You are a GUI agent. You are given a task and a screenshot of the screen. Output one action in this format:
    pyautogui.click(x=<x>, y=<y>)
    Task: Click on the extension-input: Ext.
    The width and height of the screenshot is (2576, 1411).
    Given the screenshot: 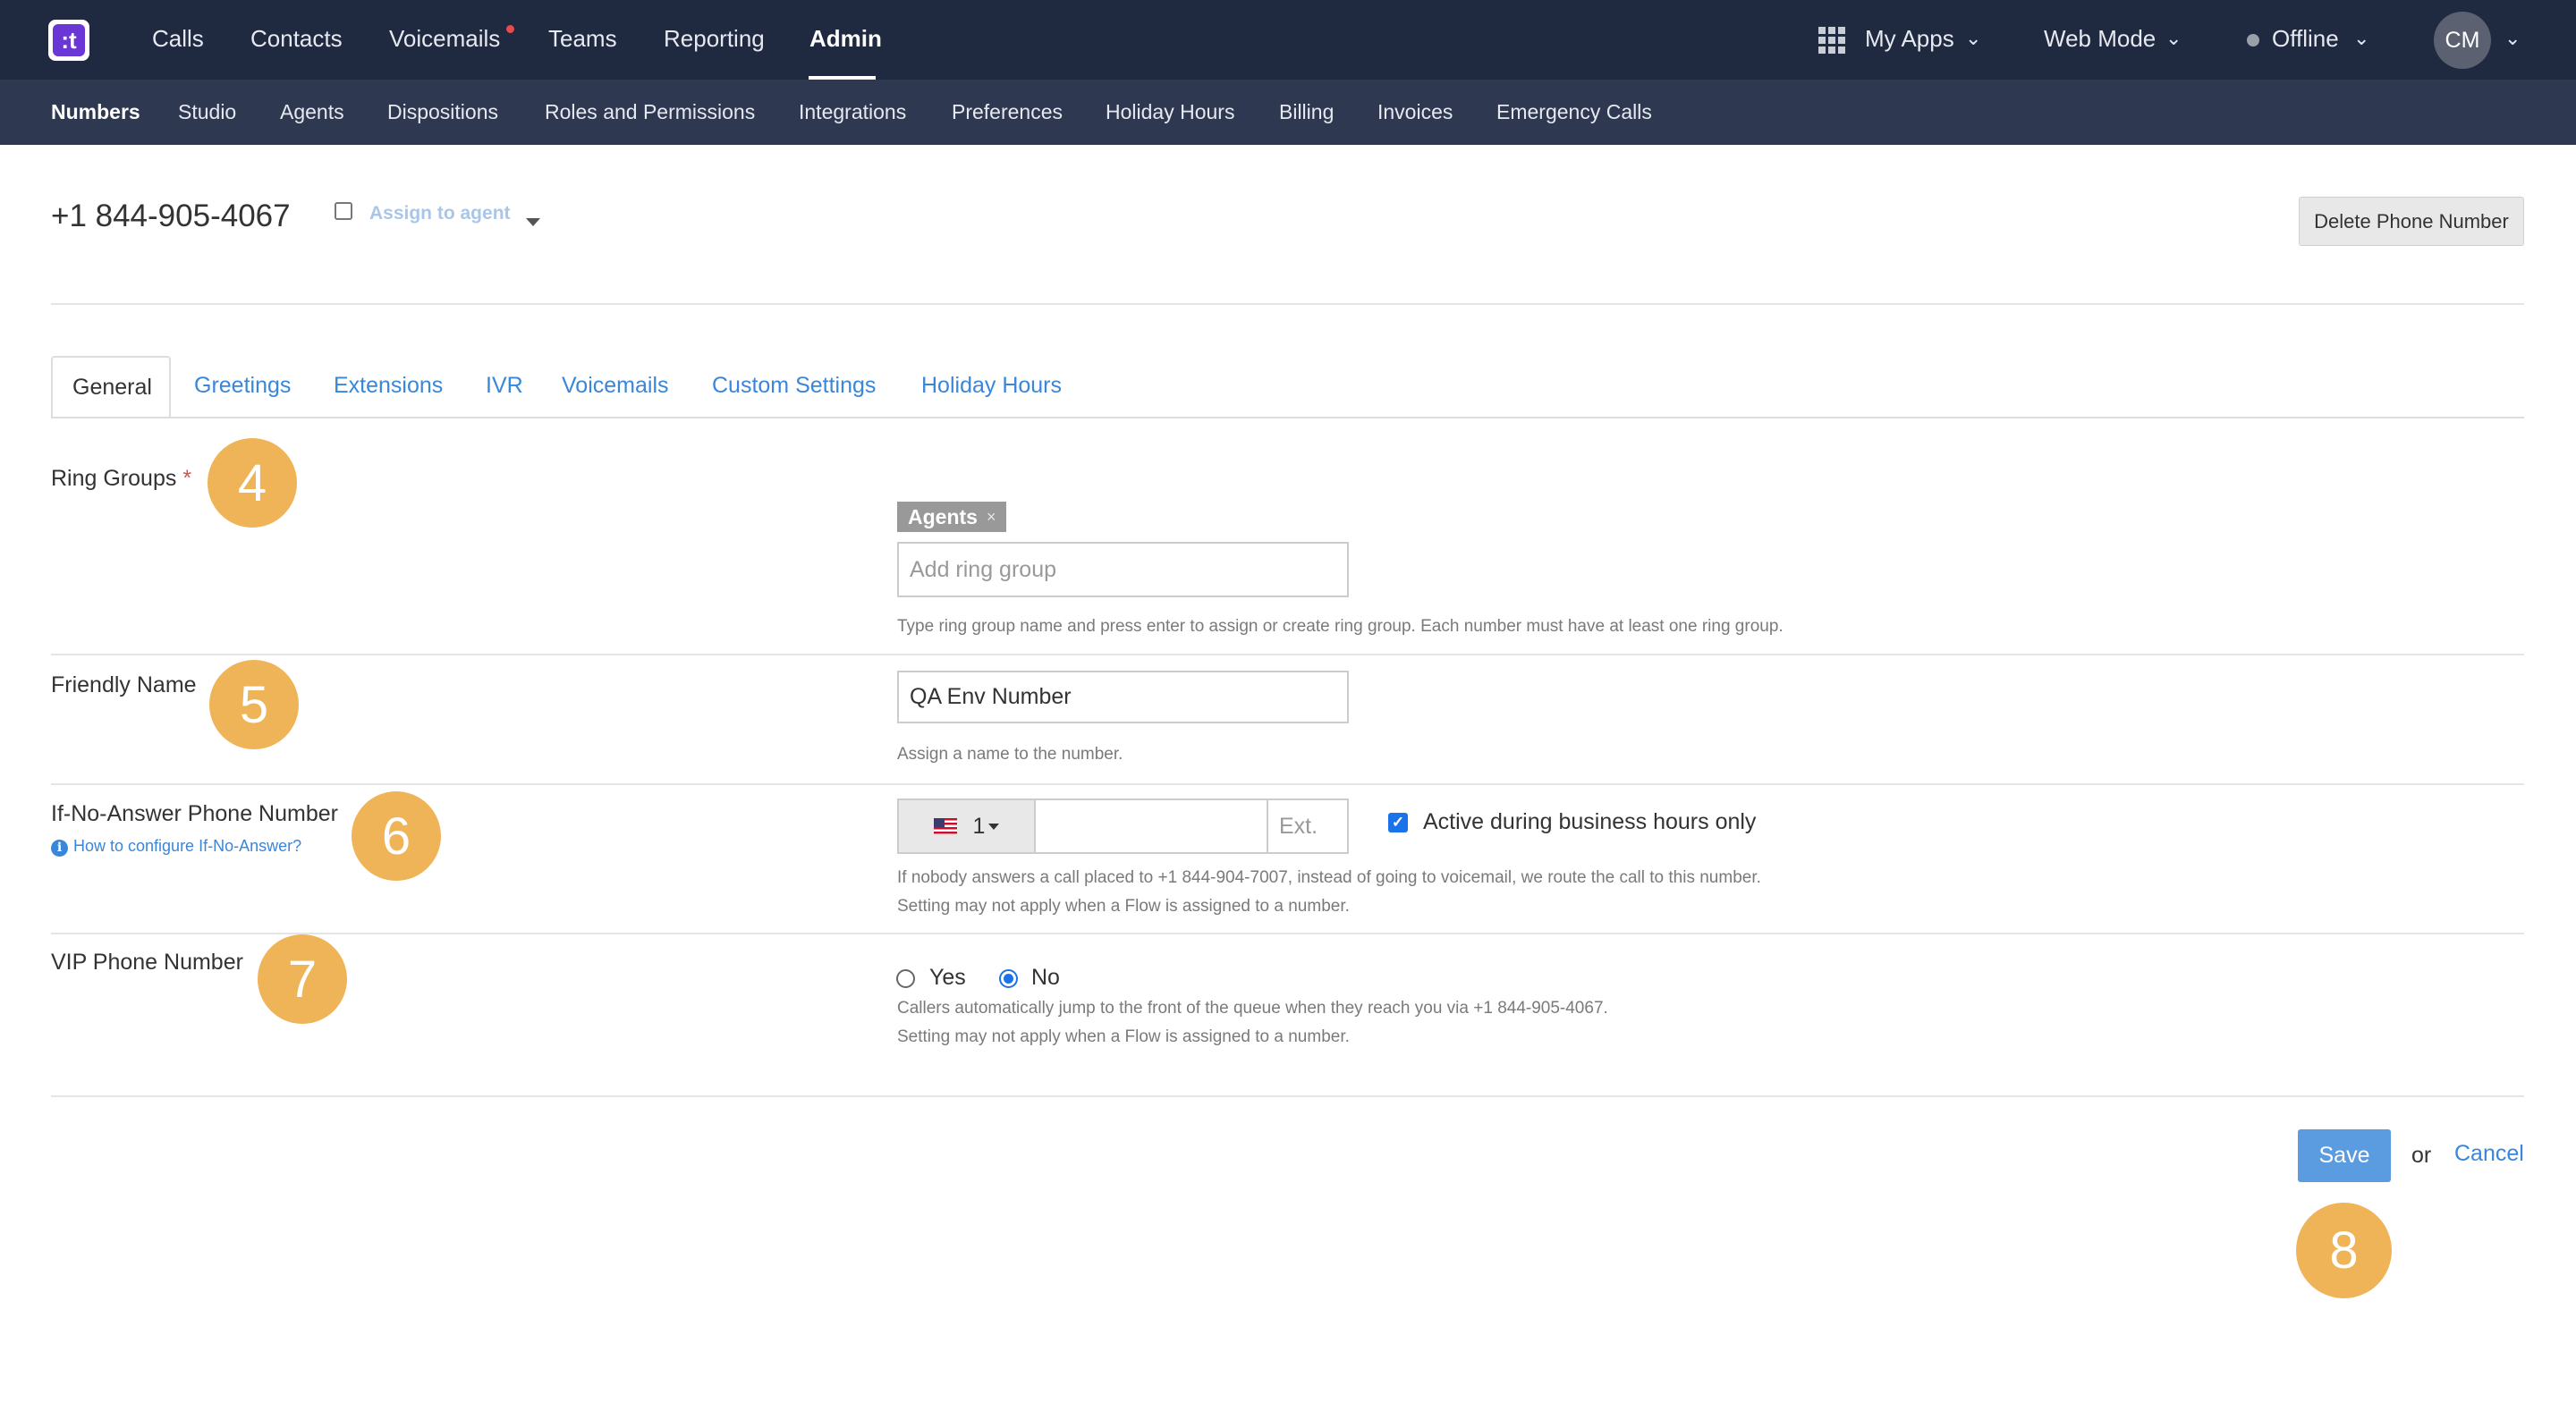 What is the action you would take?
    pyautogui.click(x=1308, y=826)
    